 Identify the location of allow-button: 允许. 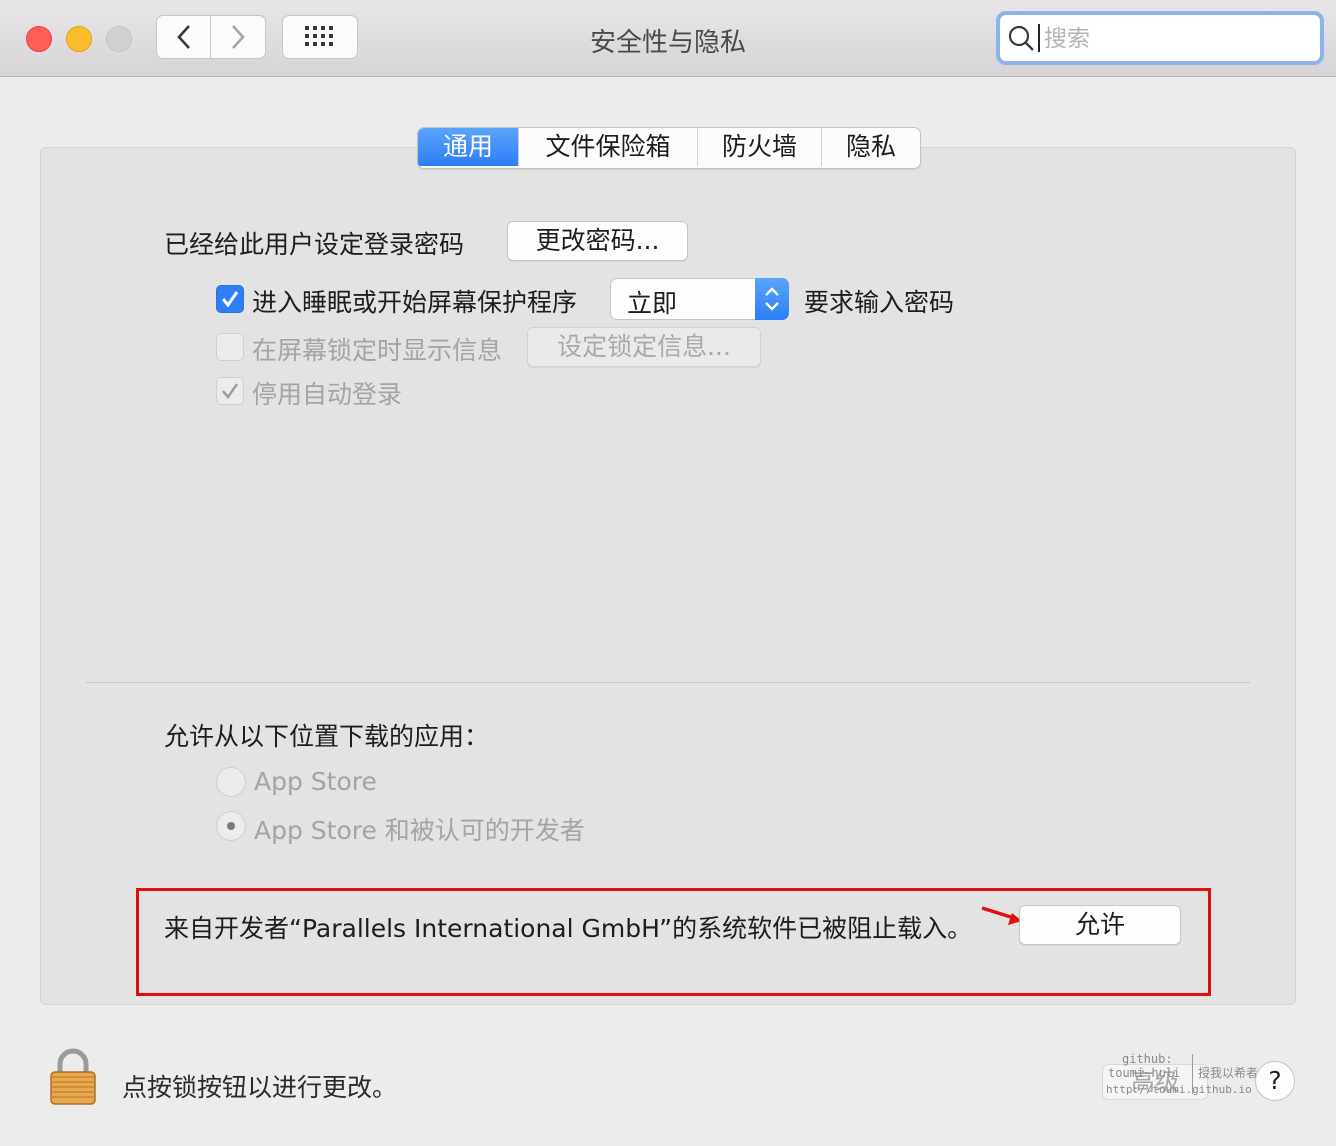
(1100, 925).